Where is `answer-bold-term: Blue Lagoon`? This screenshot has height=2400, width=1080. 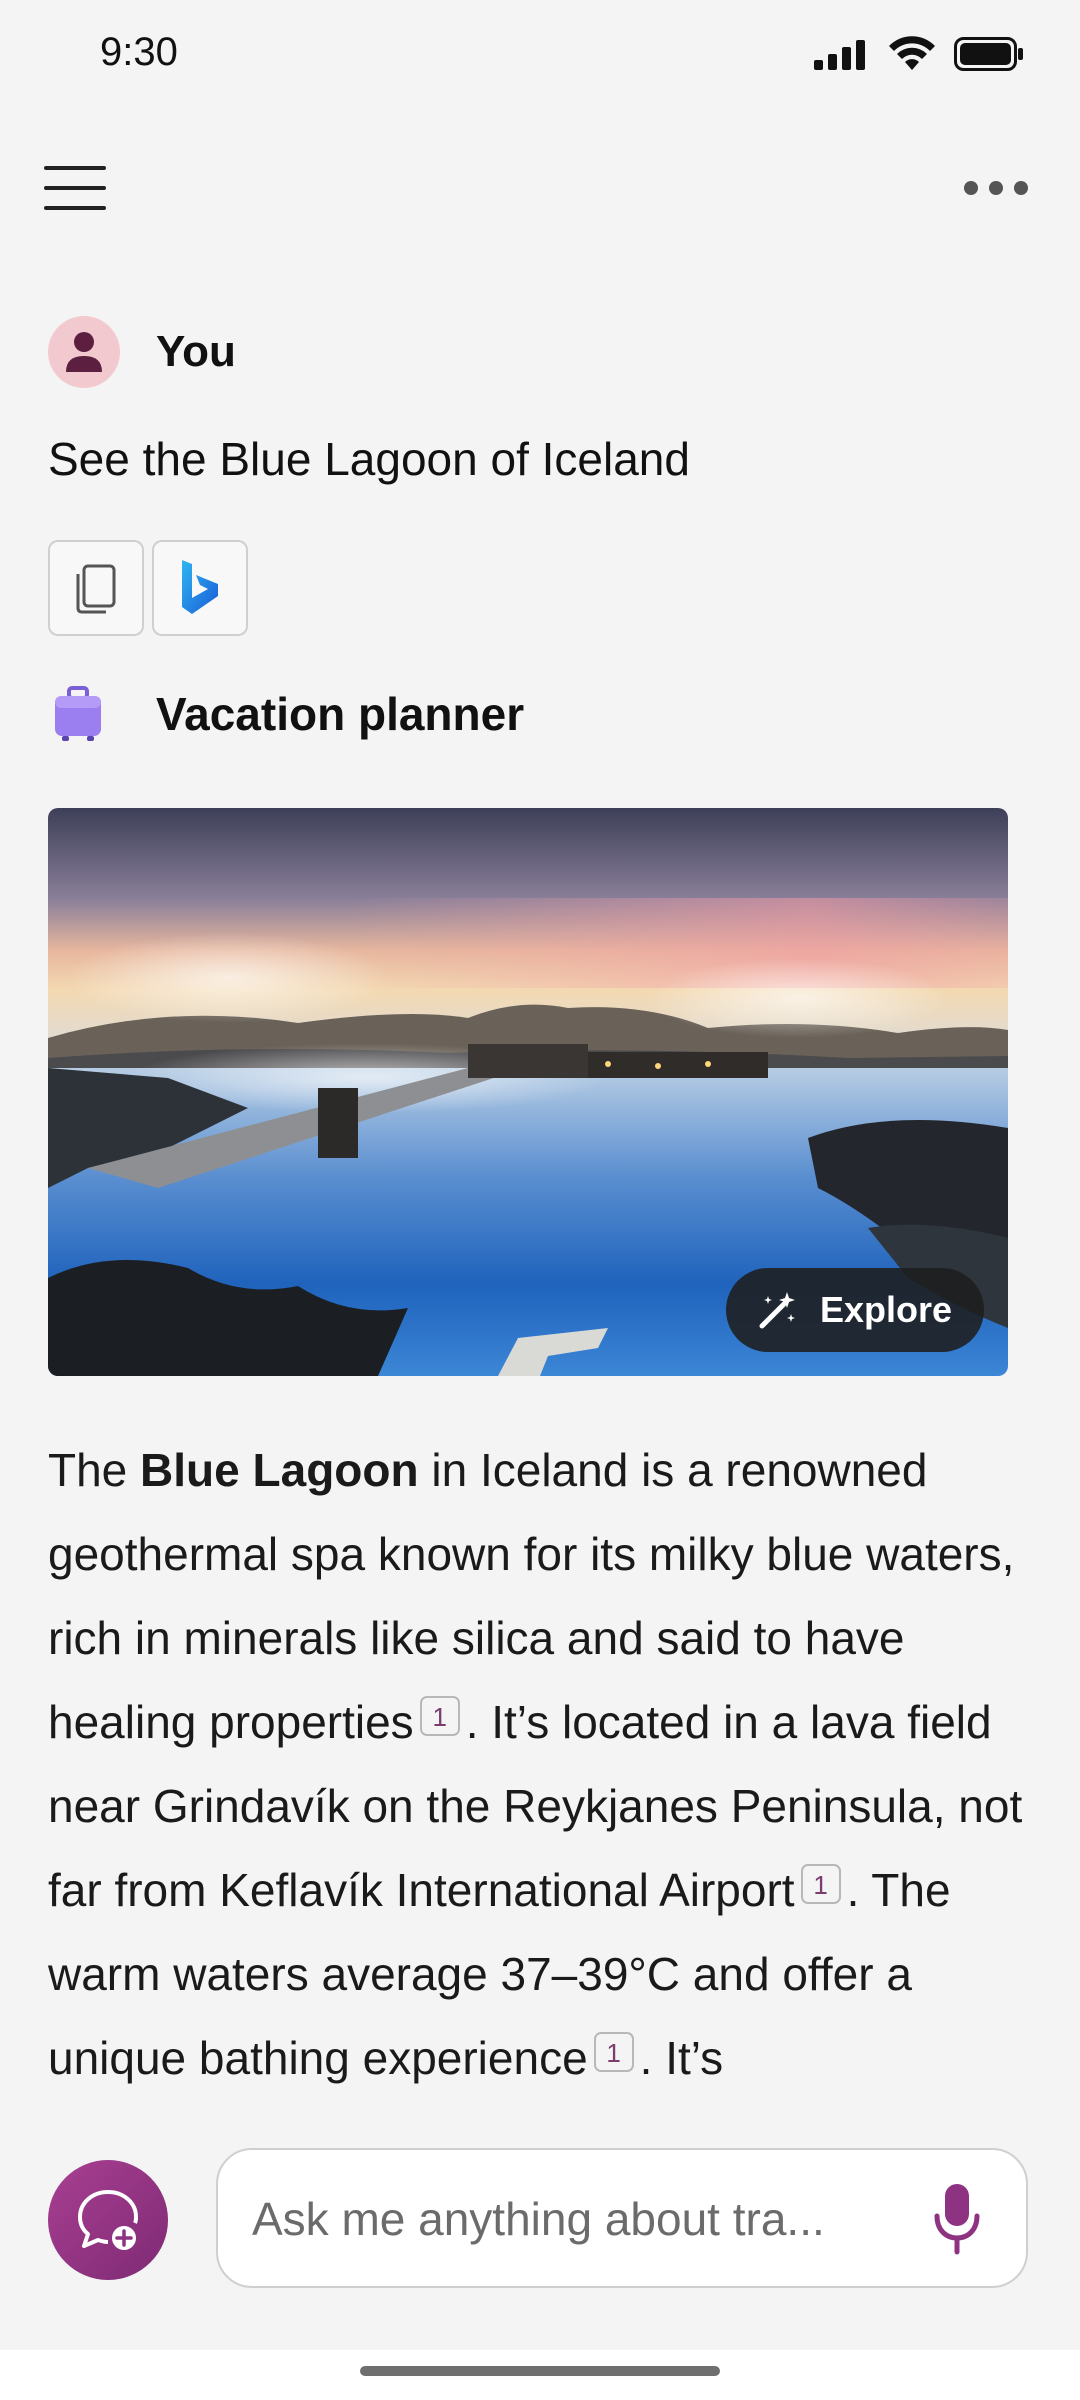 answer-bold-term: Blue Lagoon is located at coordinates (279, 1470).